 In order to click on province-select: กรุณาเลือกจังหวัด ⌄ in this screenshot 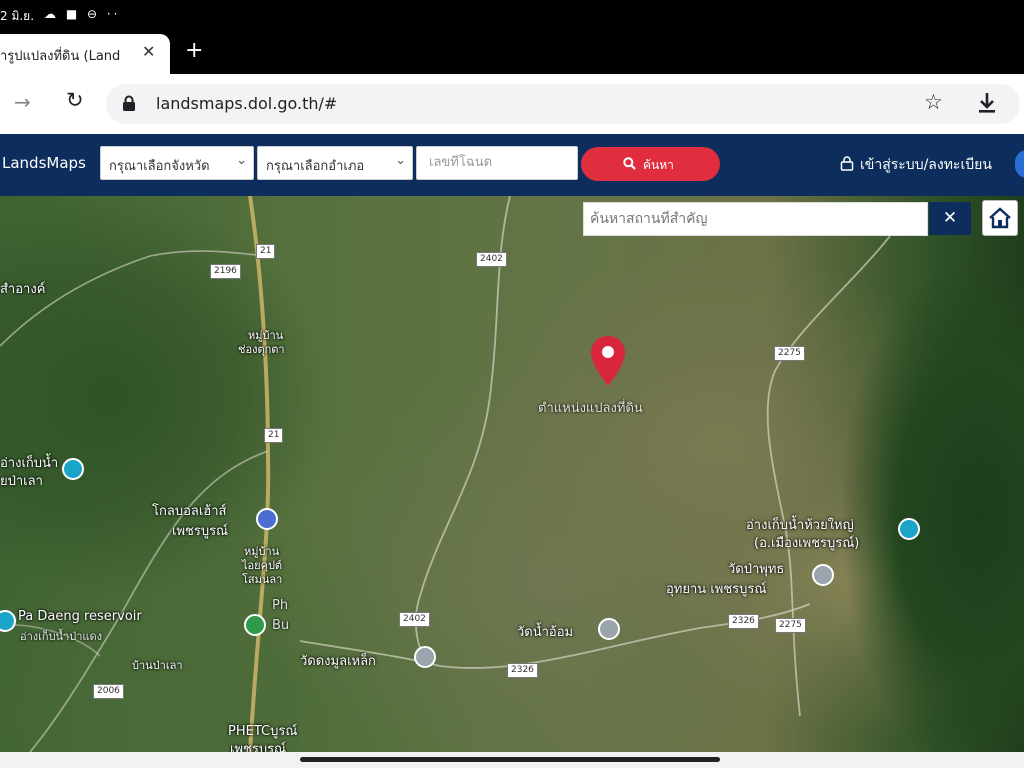, I will do `click(177, 163)`.